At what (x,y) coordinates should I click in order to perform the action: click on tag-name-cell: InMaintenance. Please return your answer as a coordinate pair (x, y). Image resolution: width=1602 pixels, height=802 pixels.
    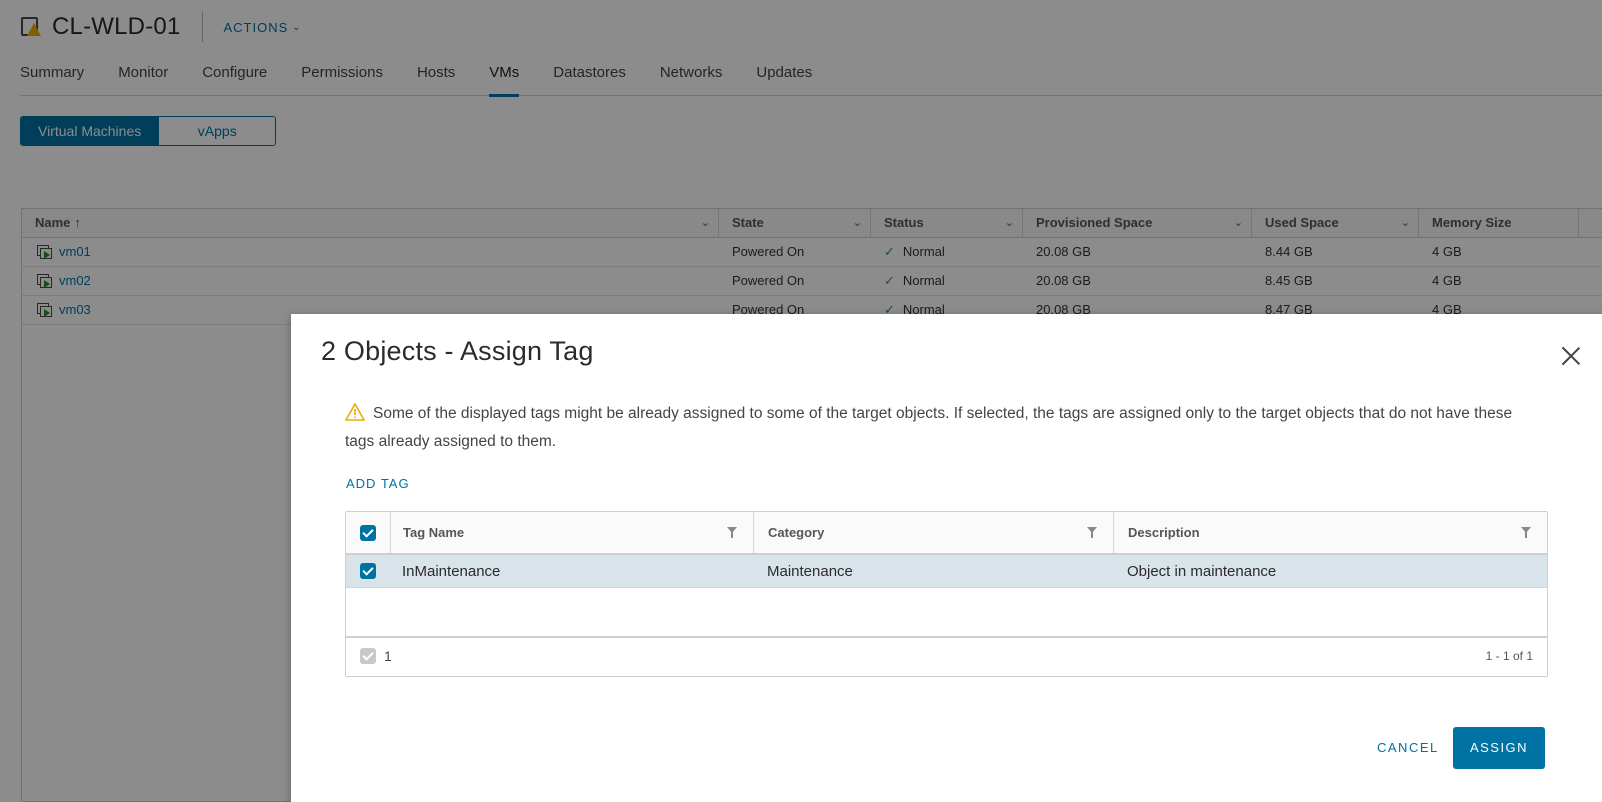
    Looking at the image, I should click on (451, 571).